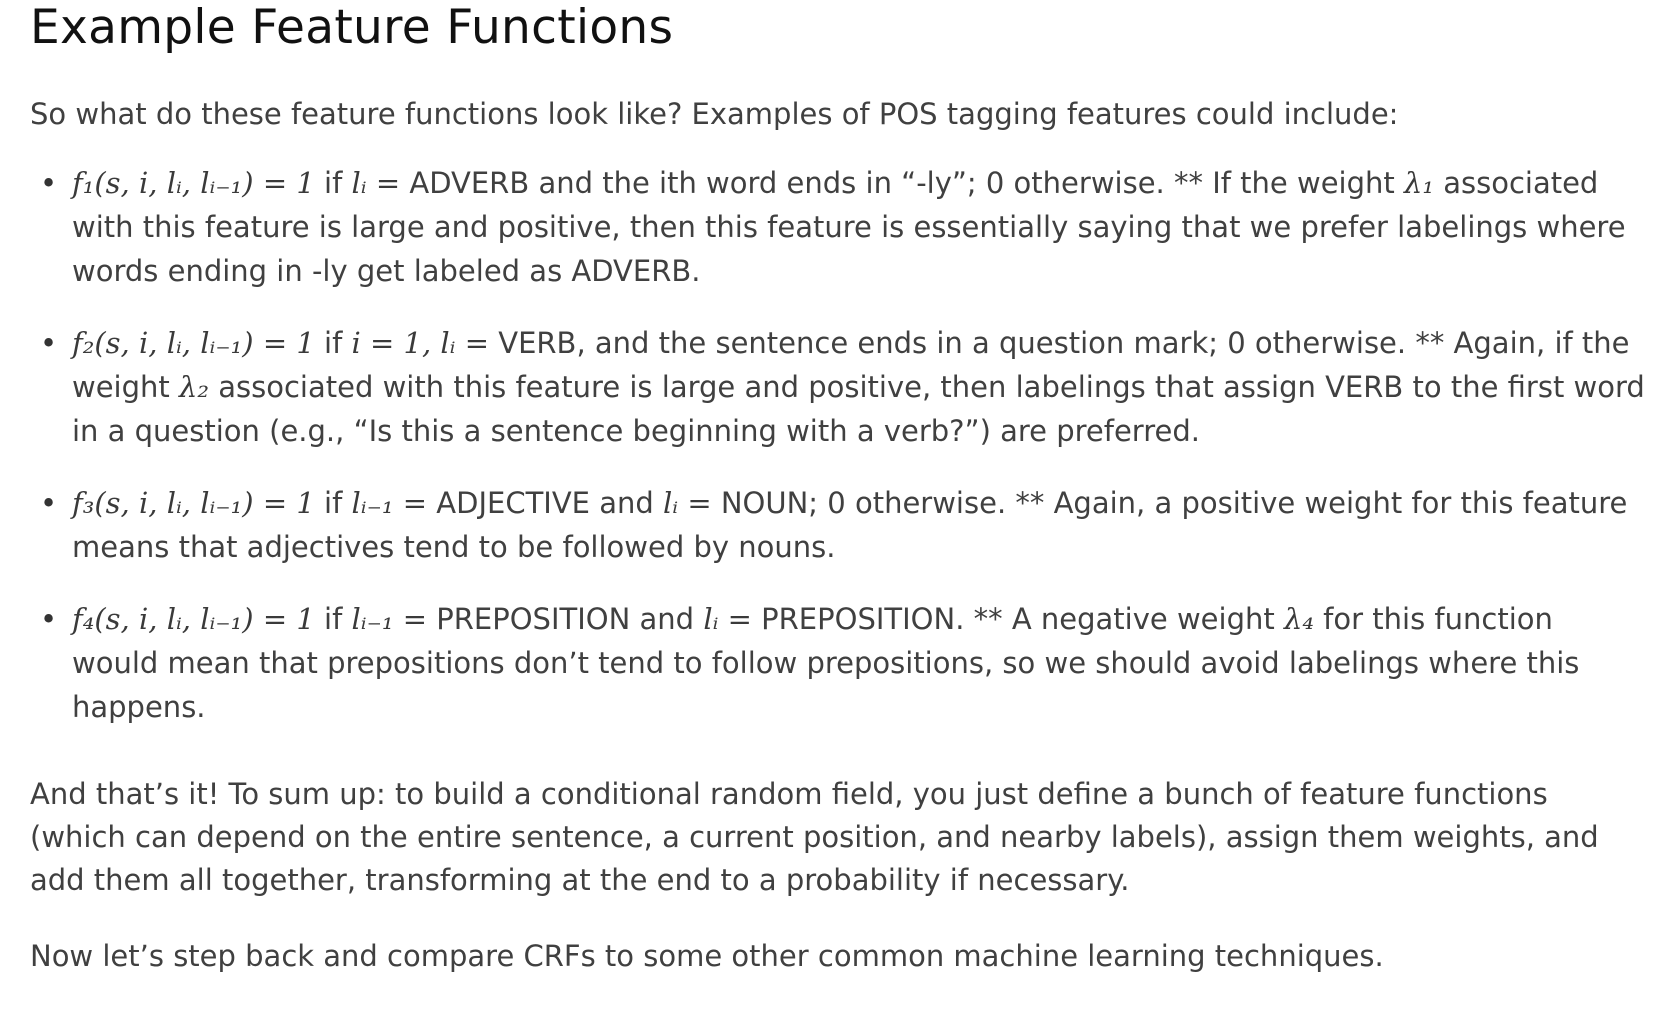  Describe the element at coordinates (1298, 619) in the screenshot. I see `feature-weight-symbol: λ₄` at that location.